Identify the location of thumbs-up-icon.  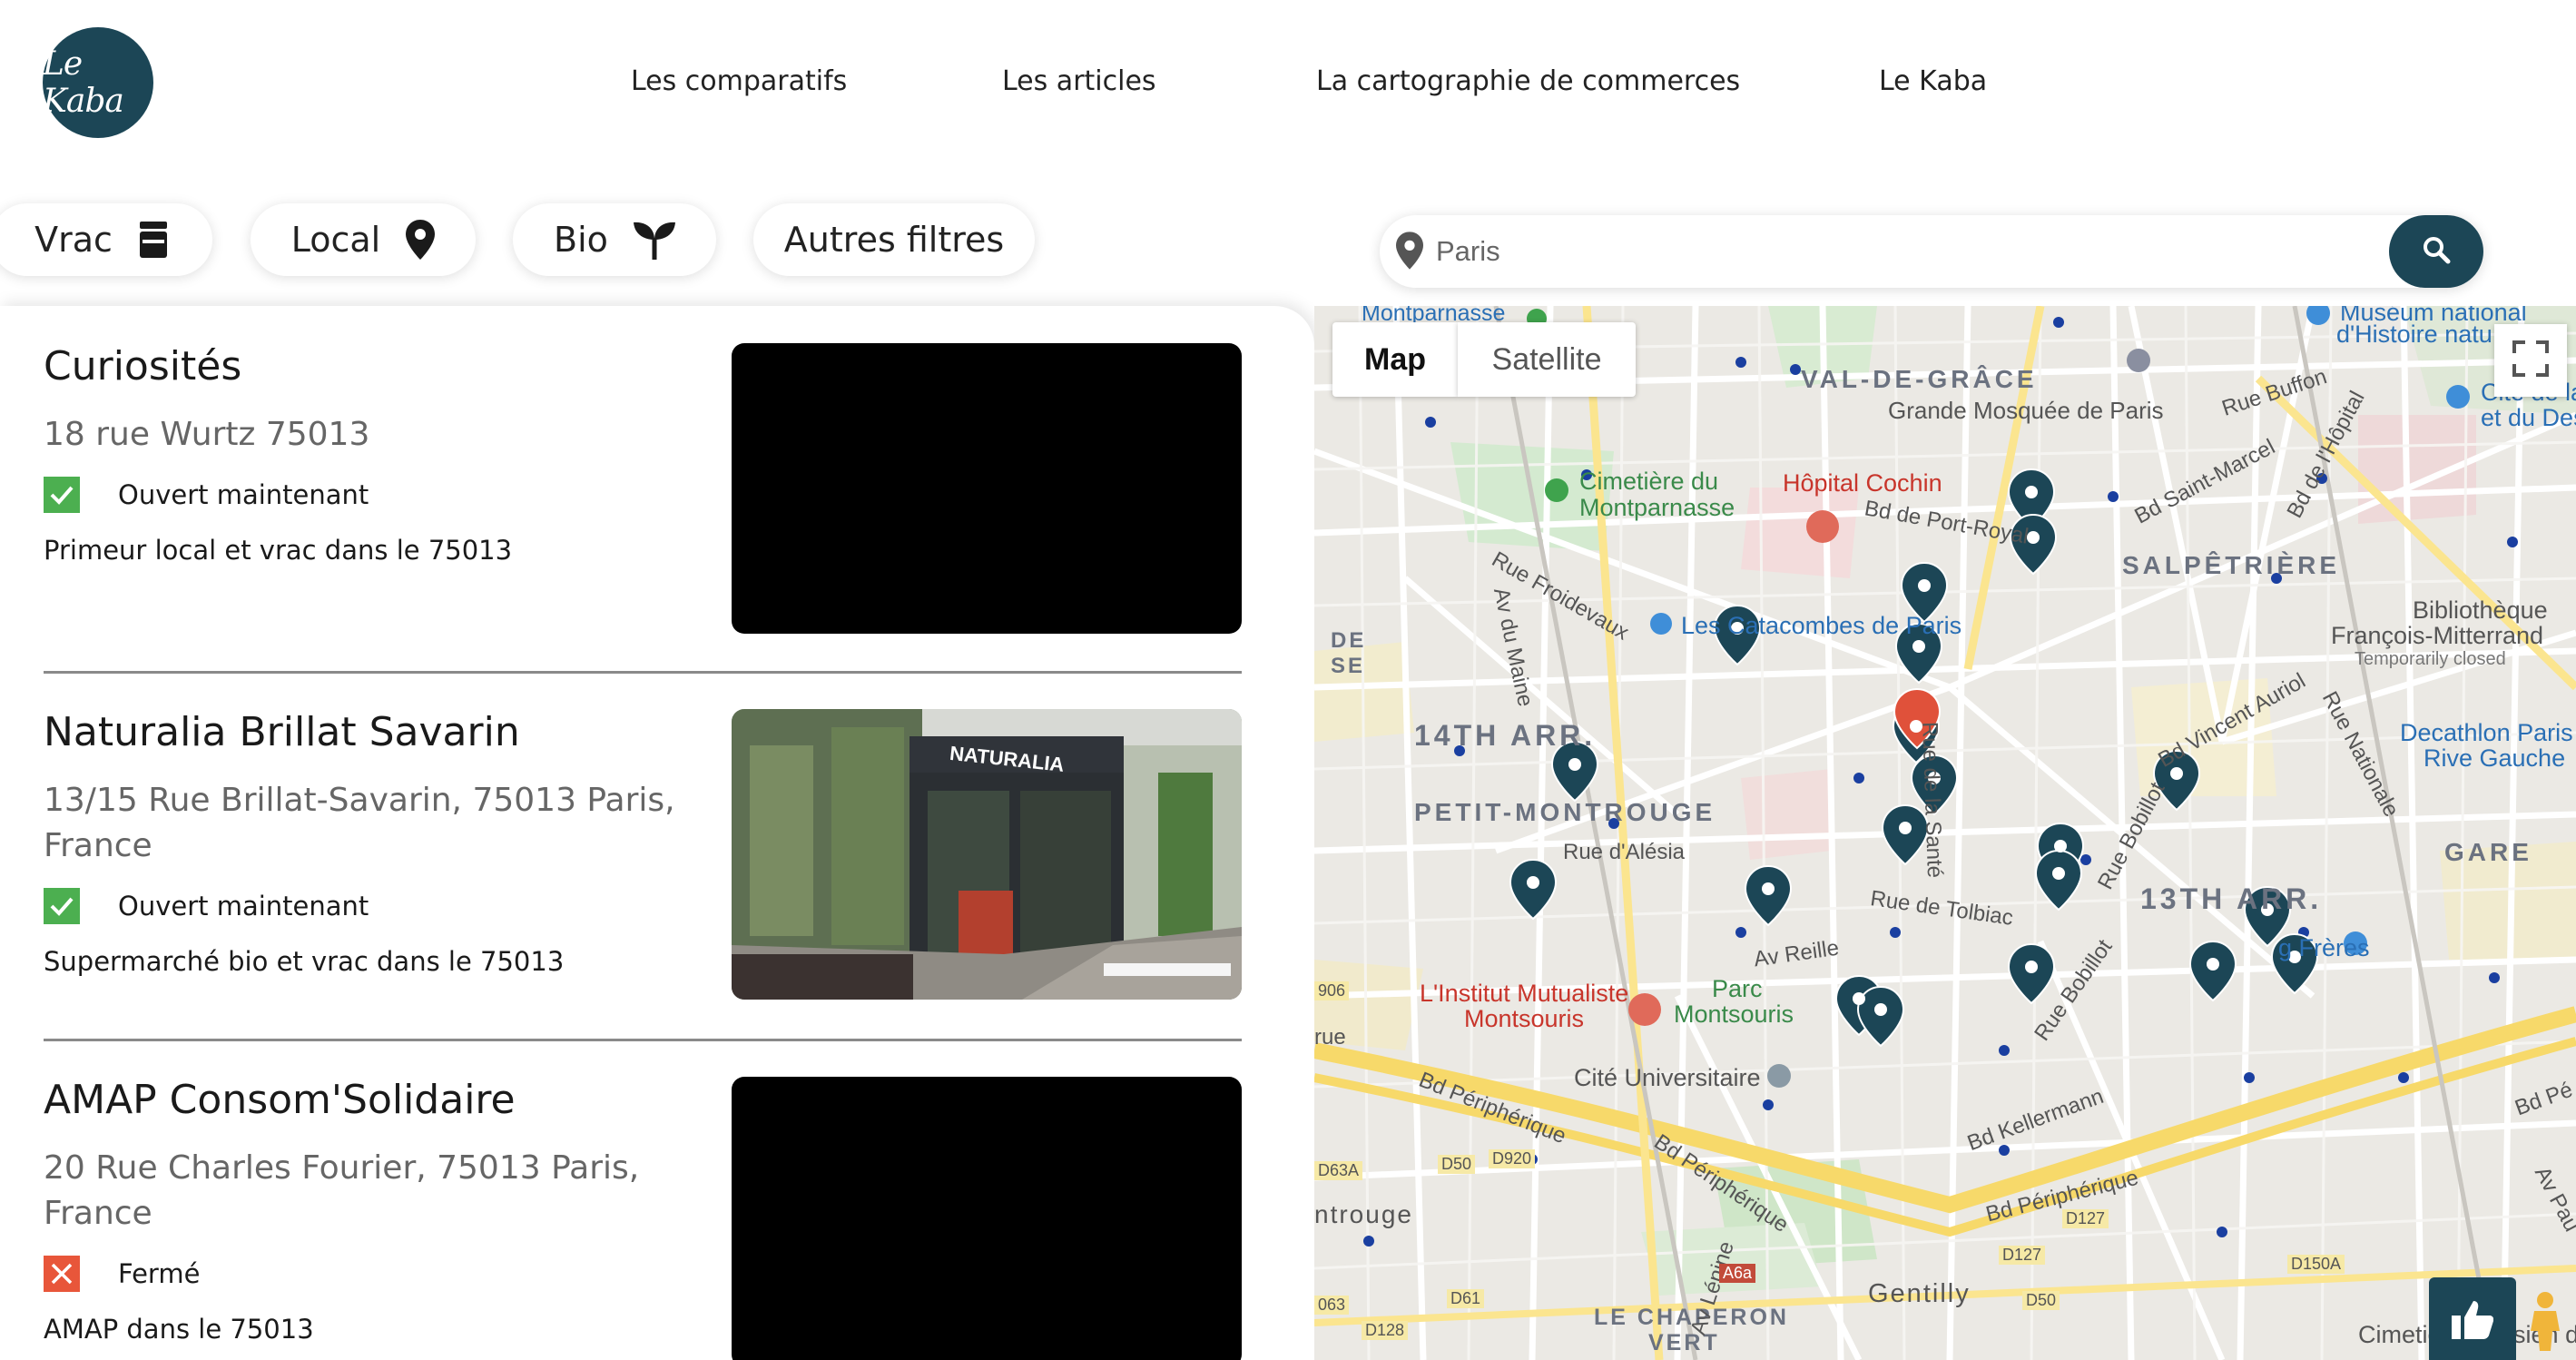
(2473, 1321).